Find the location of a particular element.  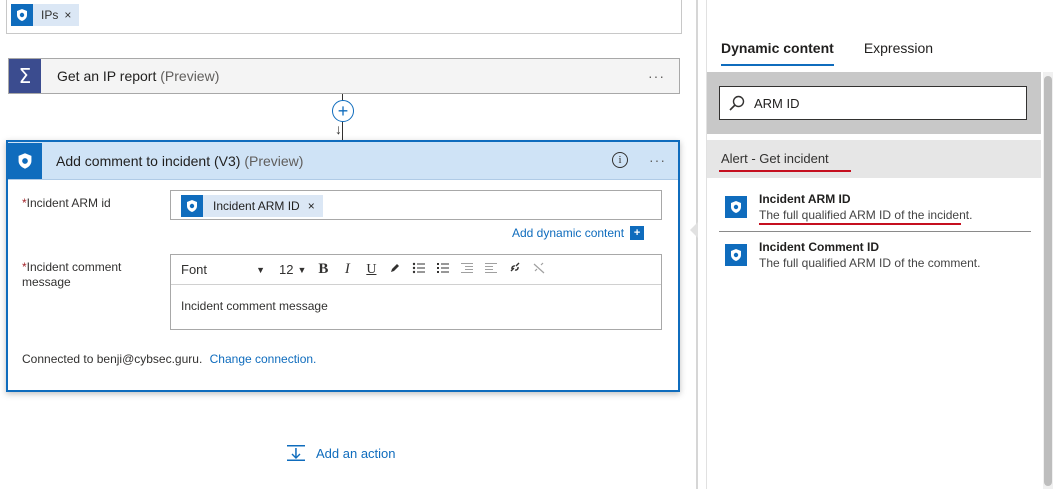

change-connection-link: Change connection. is located at coordinates (263, 359).